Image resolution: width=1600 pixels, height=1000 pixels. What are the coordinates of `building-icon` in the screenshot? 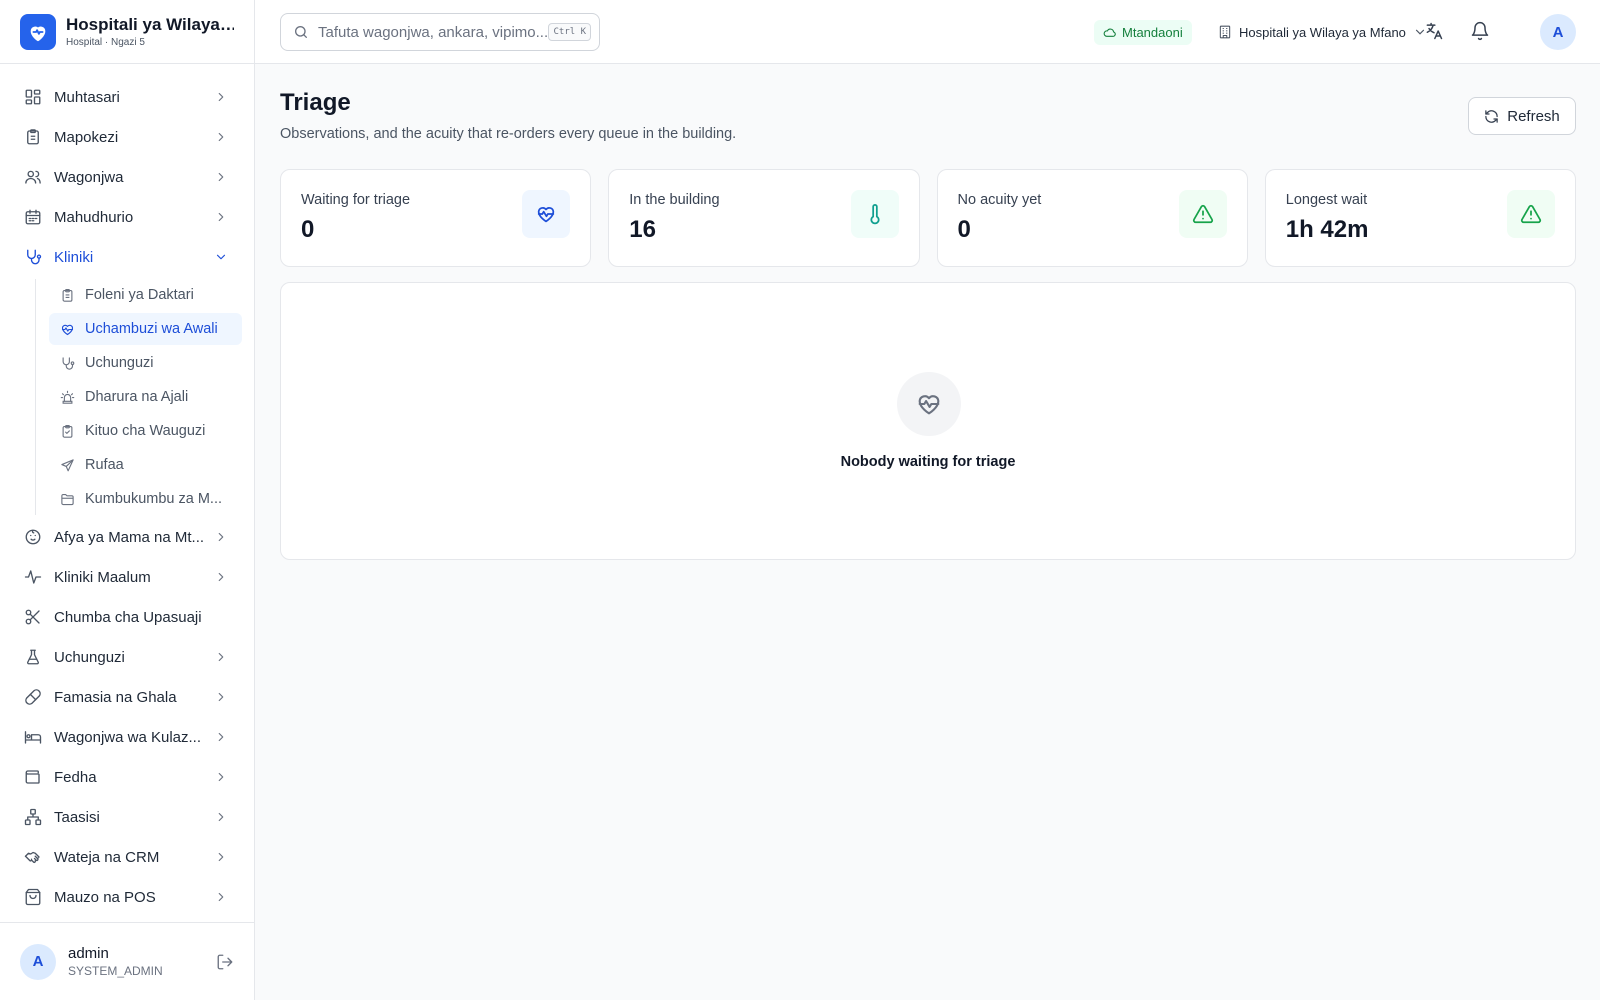 It's located at (1225, 32).